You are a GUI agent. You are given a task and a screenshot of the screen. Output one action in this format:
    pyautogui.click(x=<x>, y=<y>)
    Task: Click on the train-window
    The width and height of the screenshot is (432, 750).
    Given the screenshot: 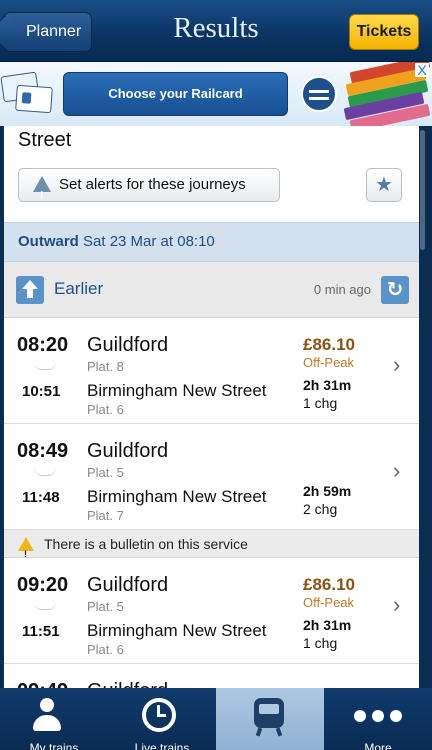 What is the action you would take?
    pyautogui.click(x=269, y=709)
    